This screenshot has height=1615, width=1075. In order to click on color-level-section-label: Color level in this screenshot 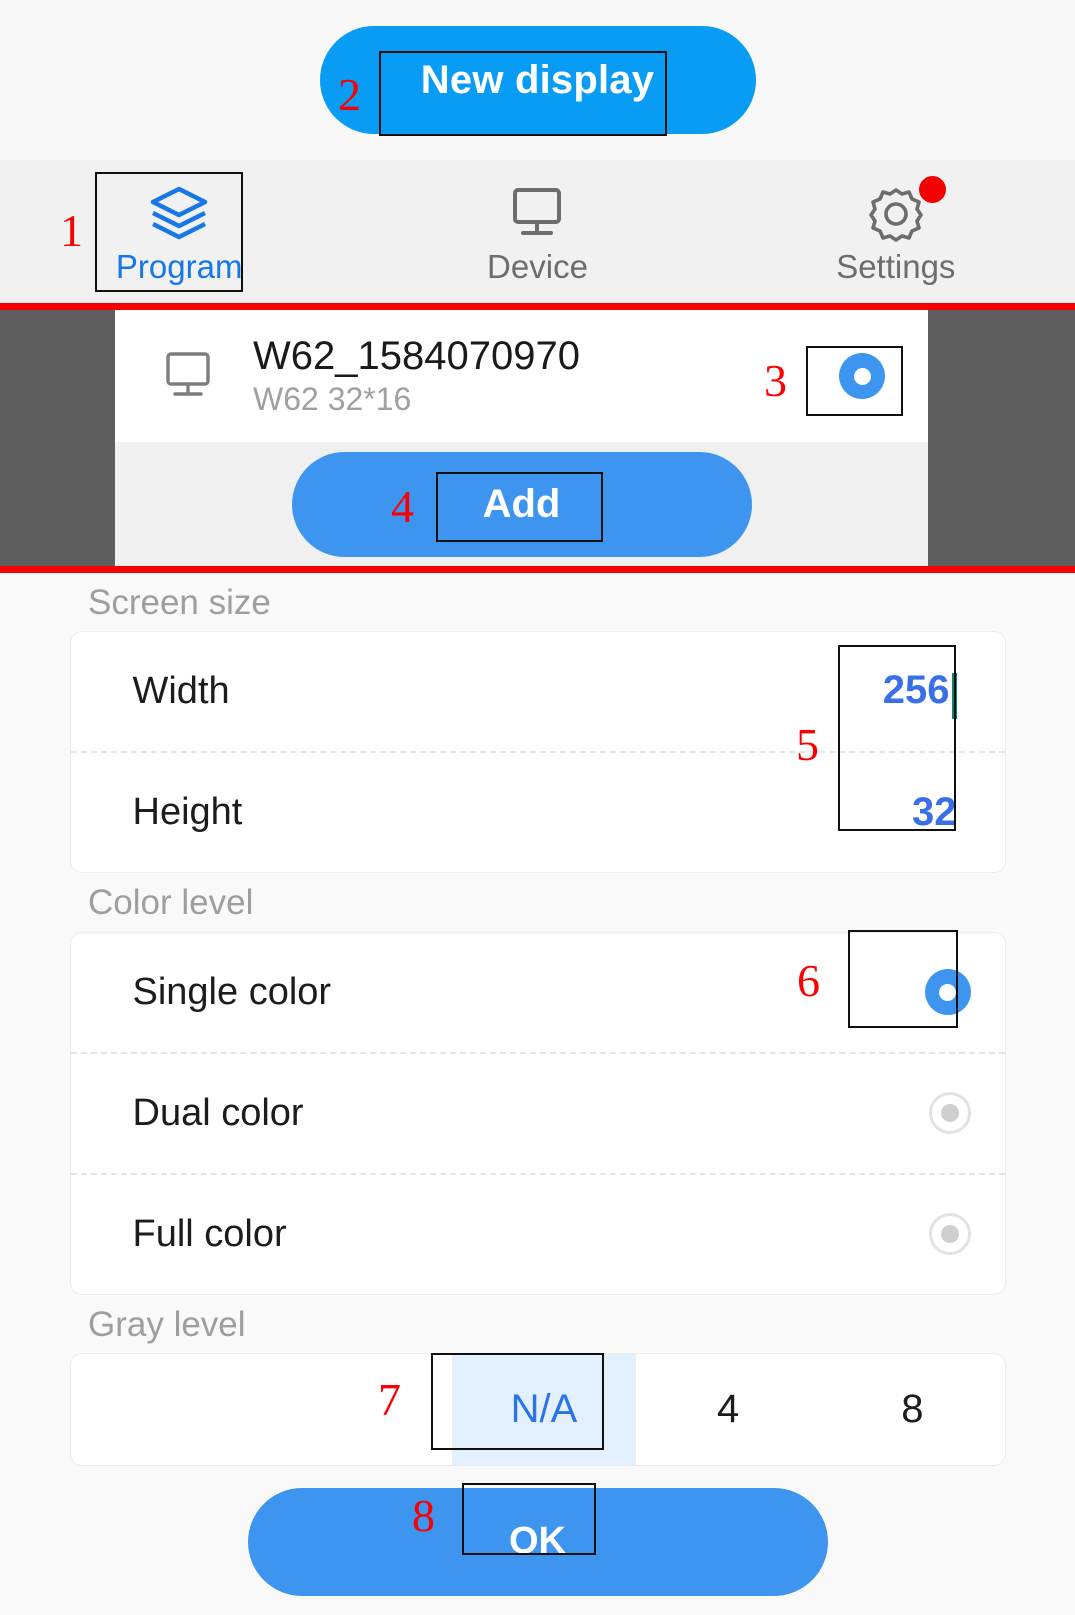, I will do `click(171, 903)`.